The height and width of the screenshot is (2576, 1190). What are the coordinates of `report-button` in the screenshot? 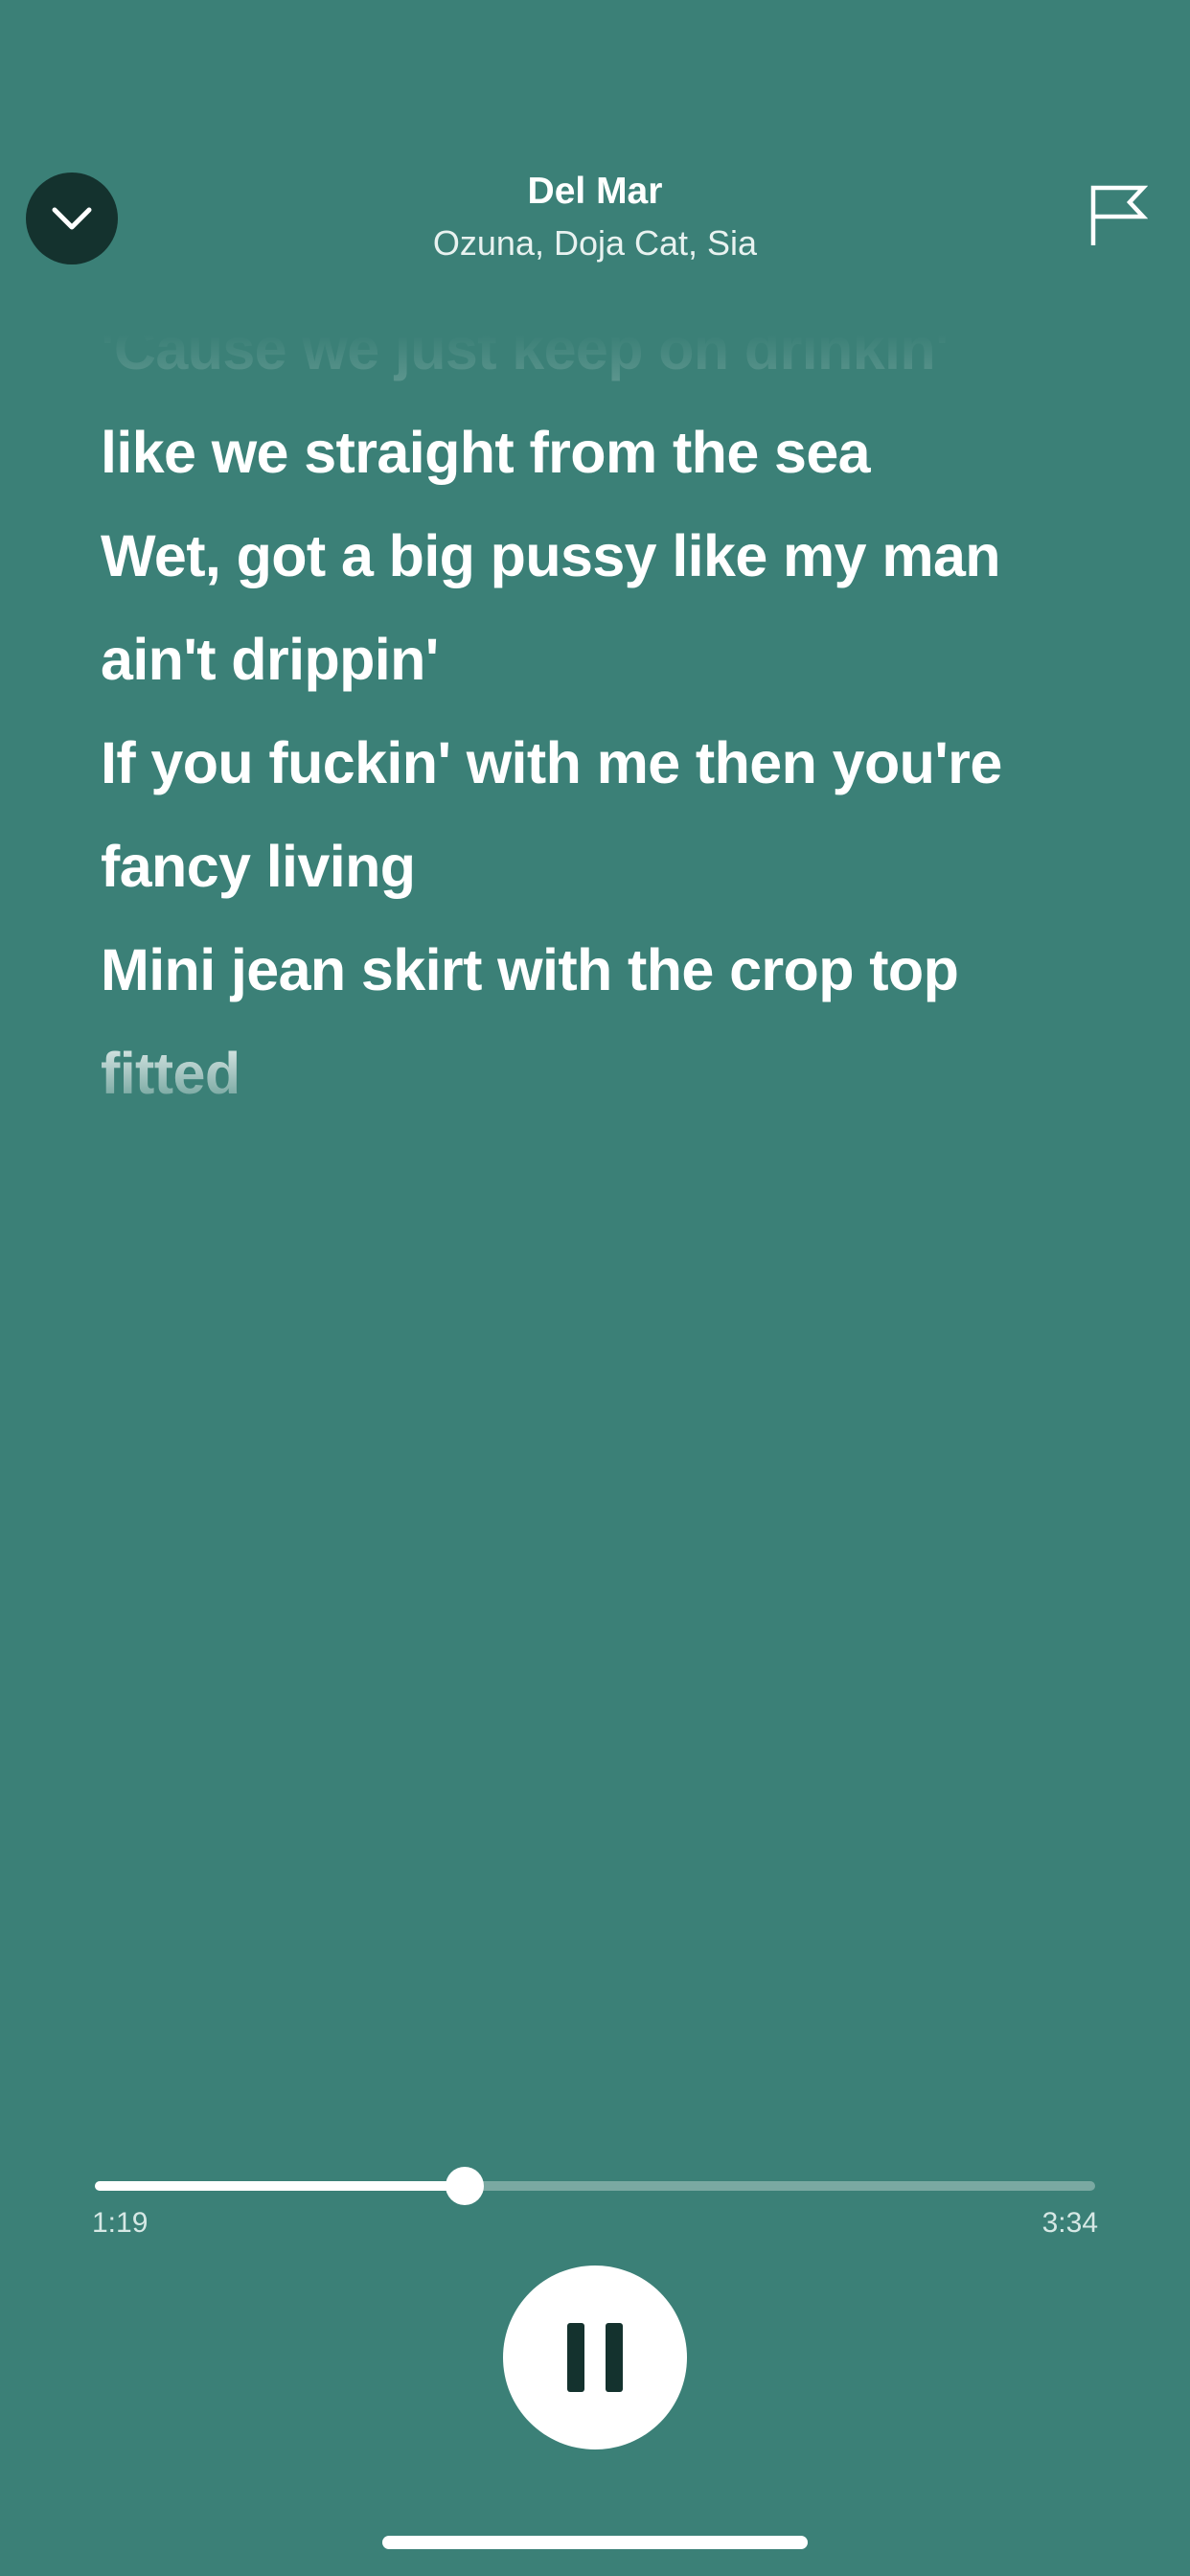 It's located at (1119, 216).